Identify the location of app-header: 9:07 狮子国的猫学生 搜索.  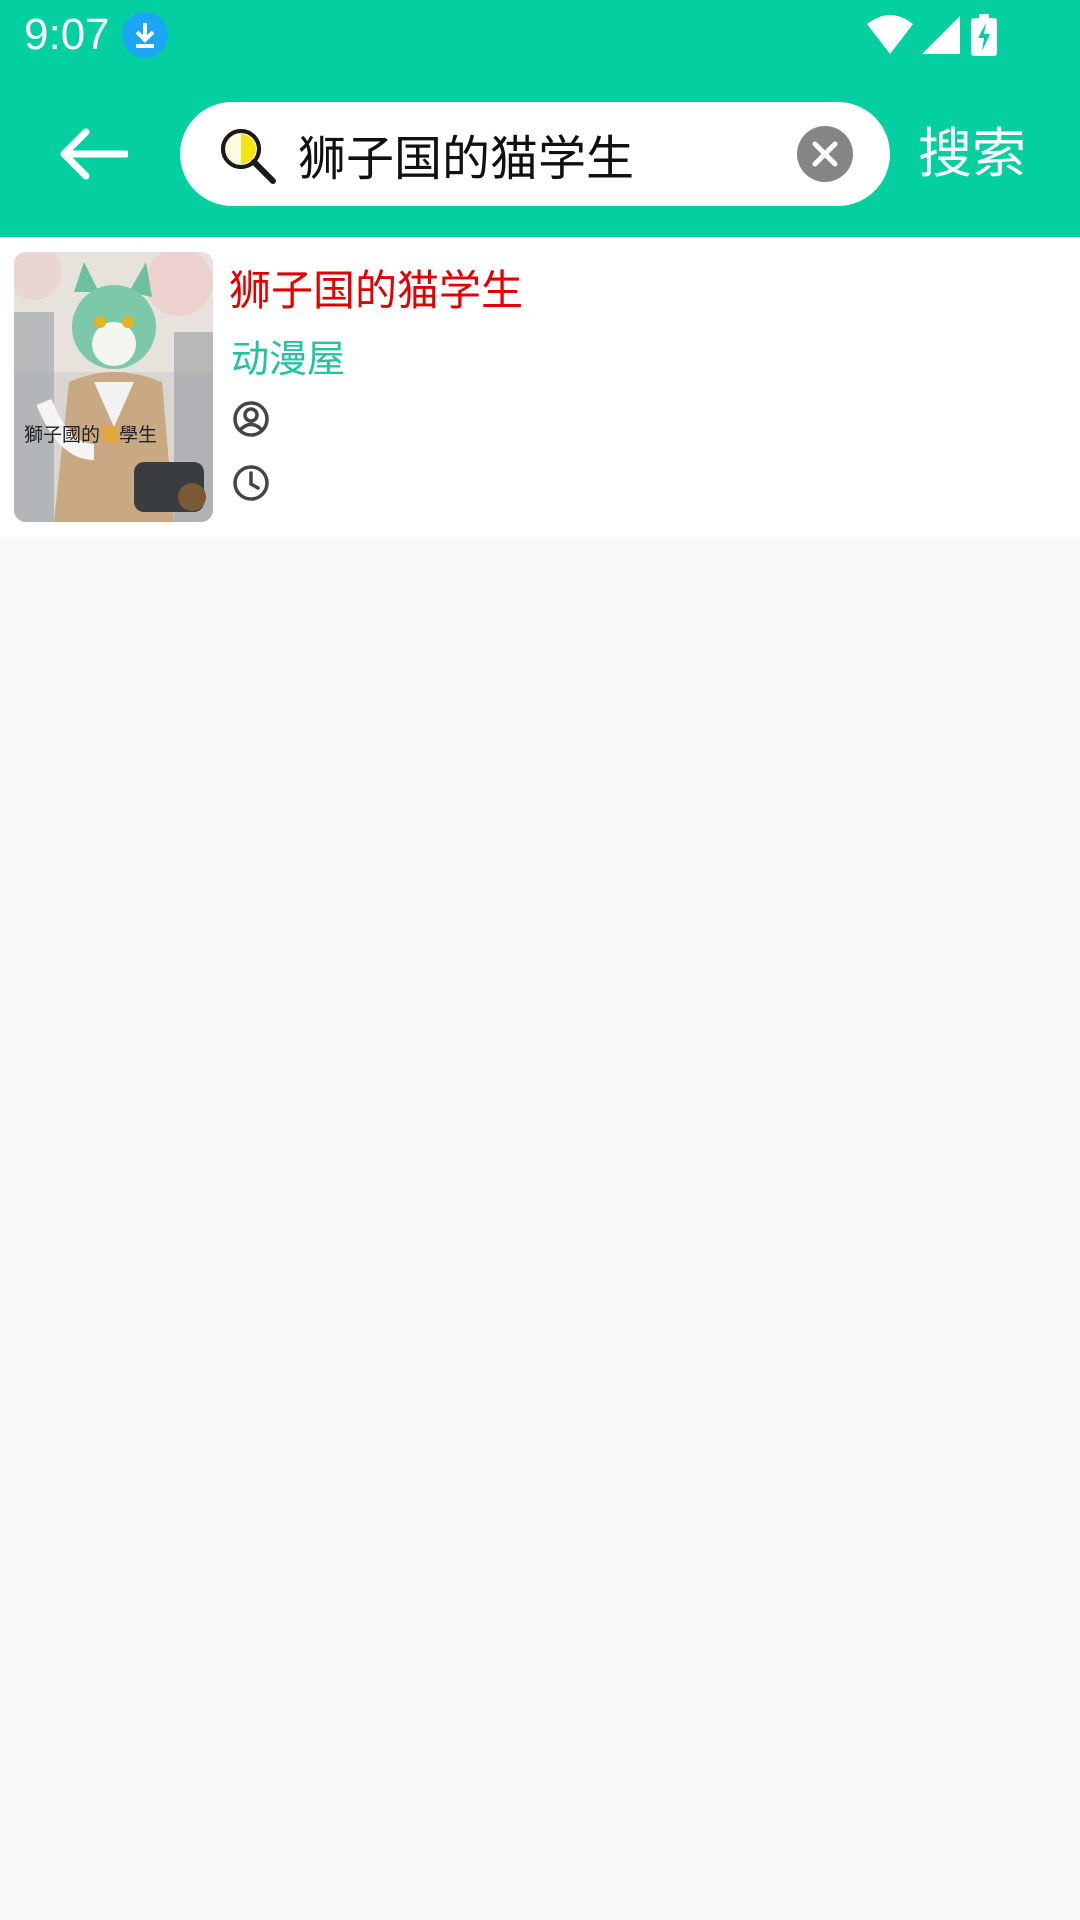
(540, 118).